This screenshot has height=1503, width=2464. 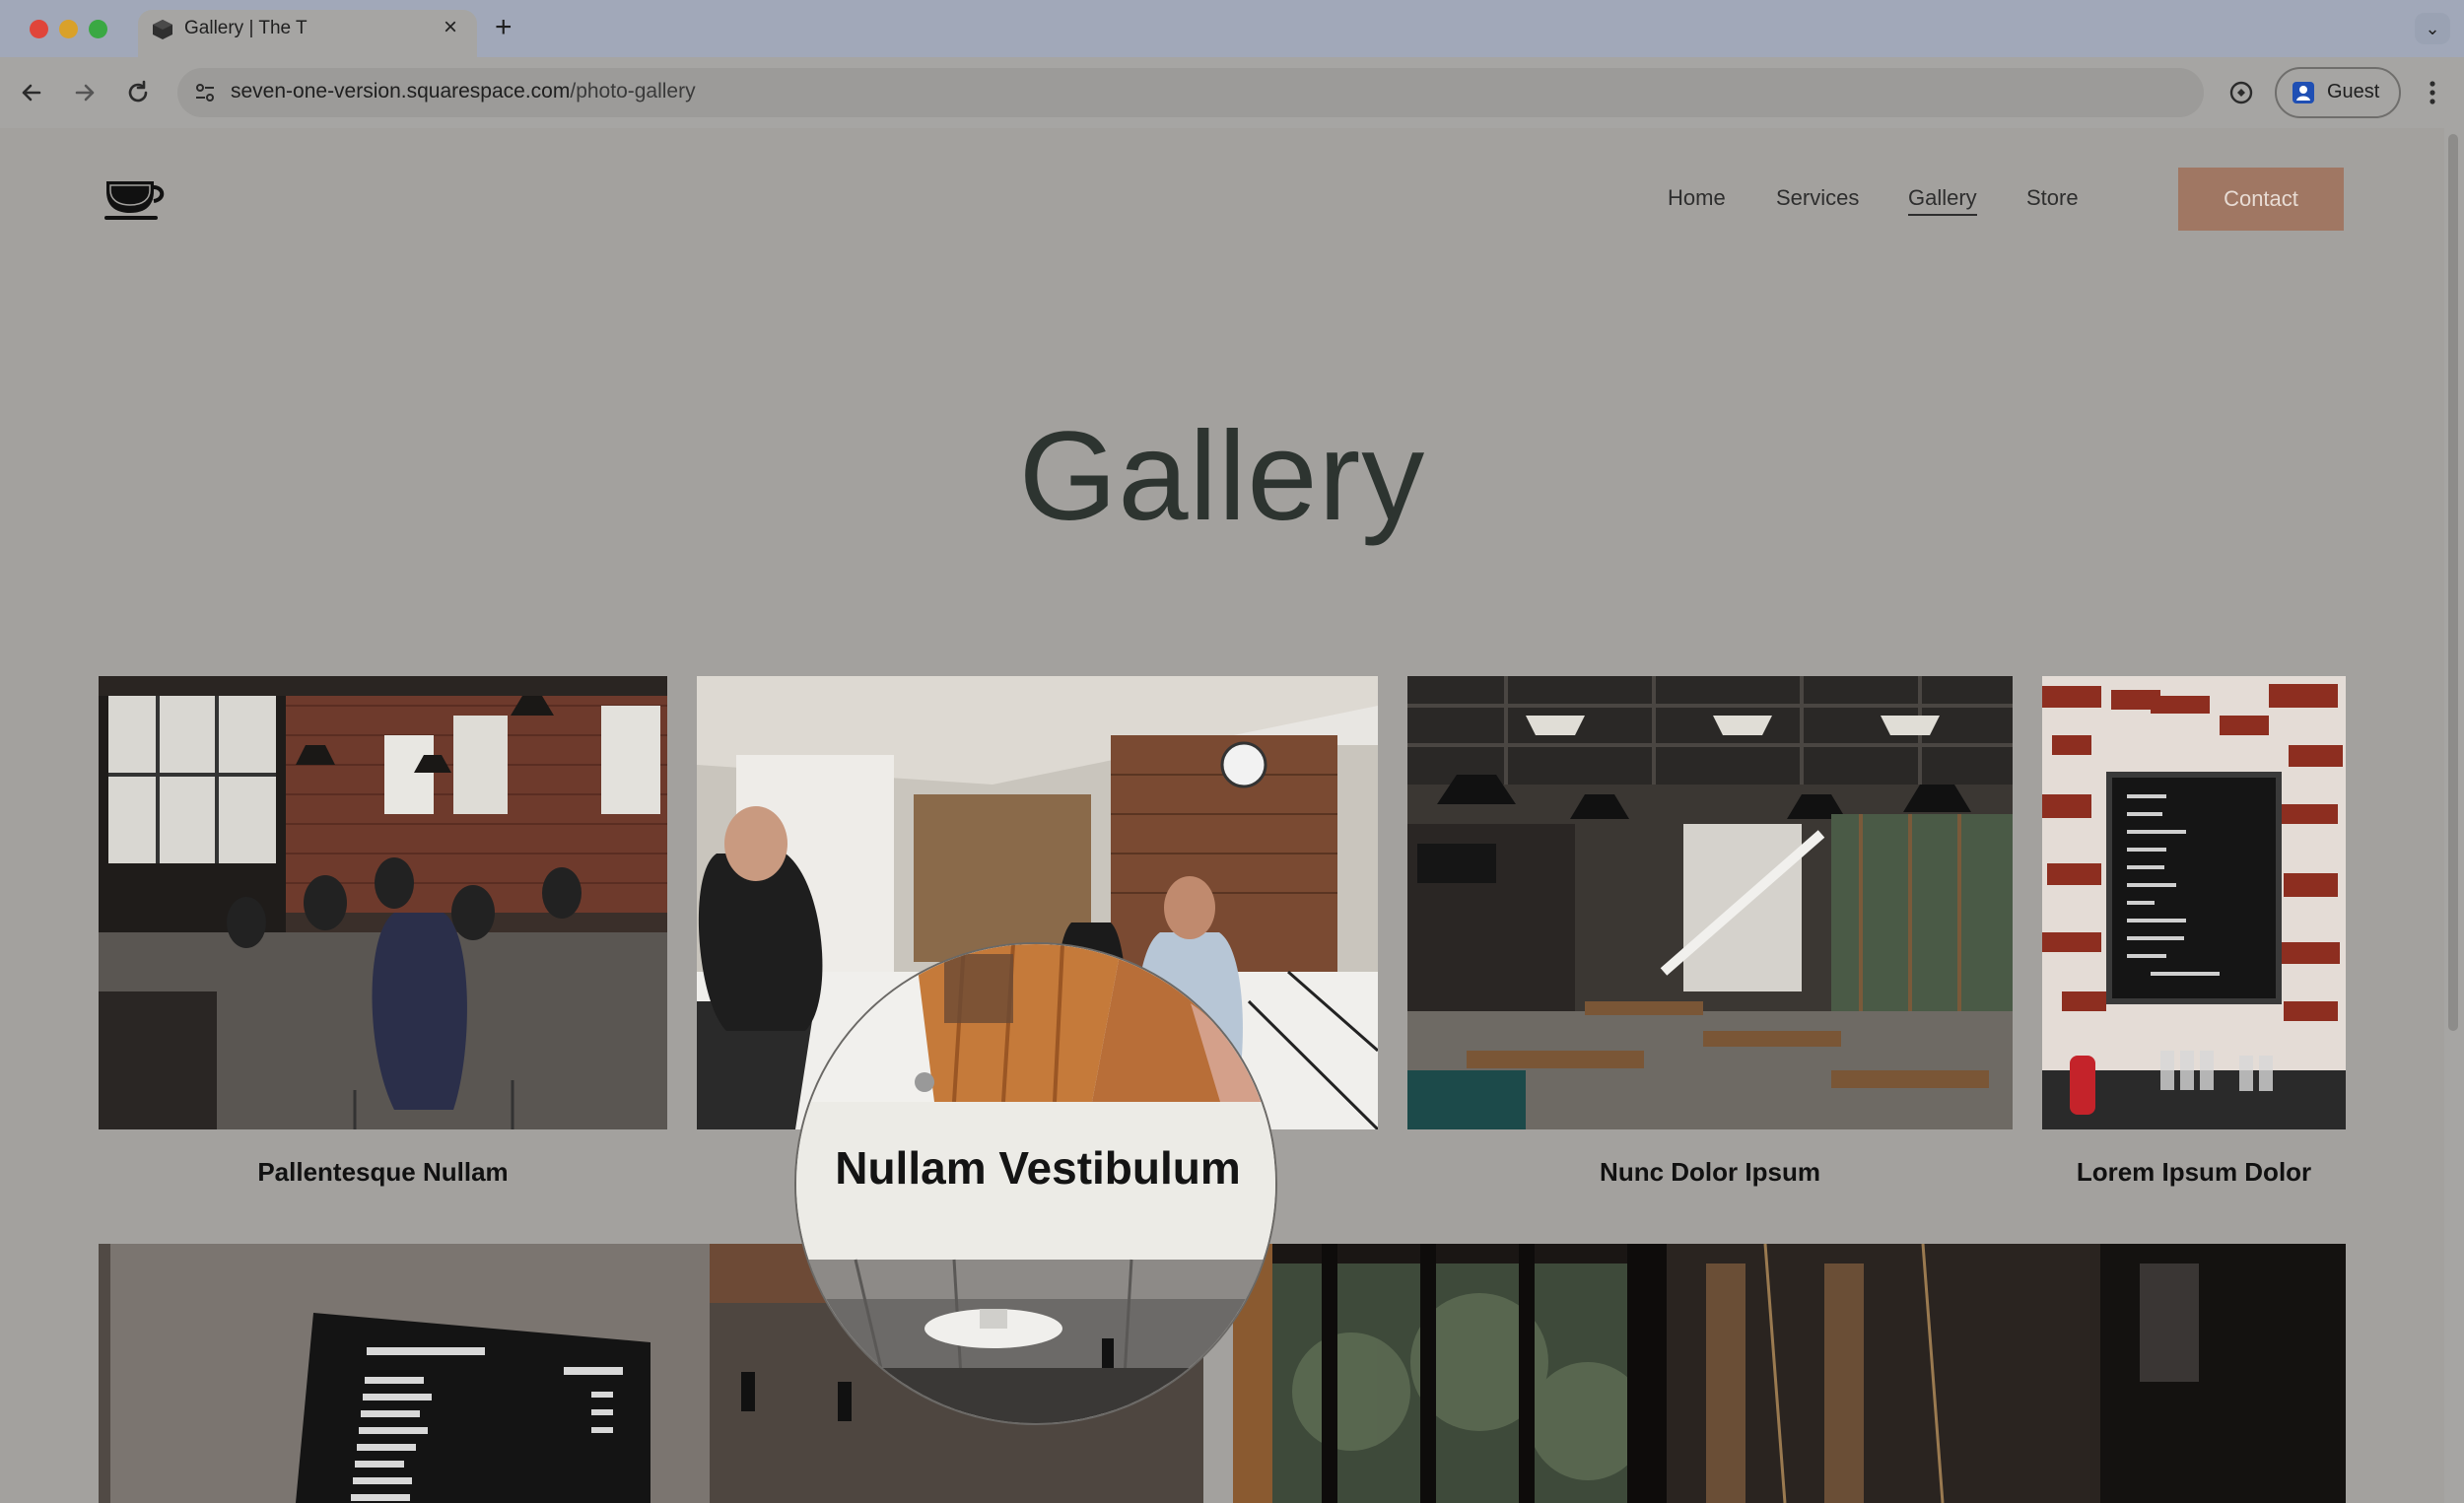 I want to click on page-title-text: Gallery, so click(x=1222, y=476).